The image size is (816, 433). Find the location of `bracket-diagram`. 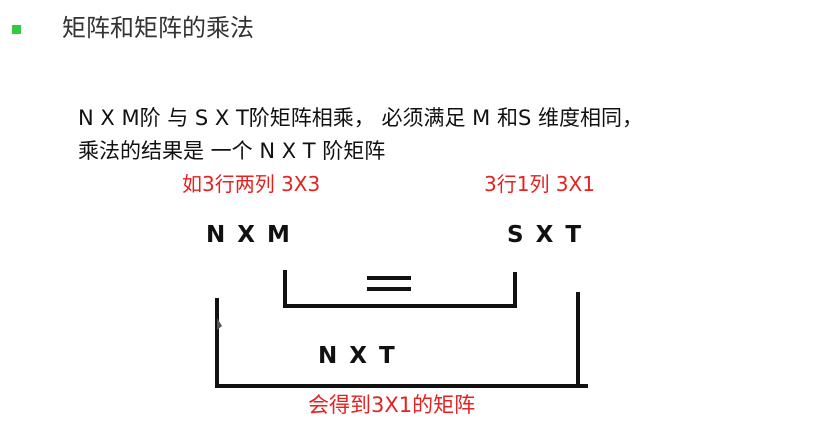

bracket-diagram is located at coordinates (401, 329).